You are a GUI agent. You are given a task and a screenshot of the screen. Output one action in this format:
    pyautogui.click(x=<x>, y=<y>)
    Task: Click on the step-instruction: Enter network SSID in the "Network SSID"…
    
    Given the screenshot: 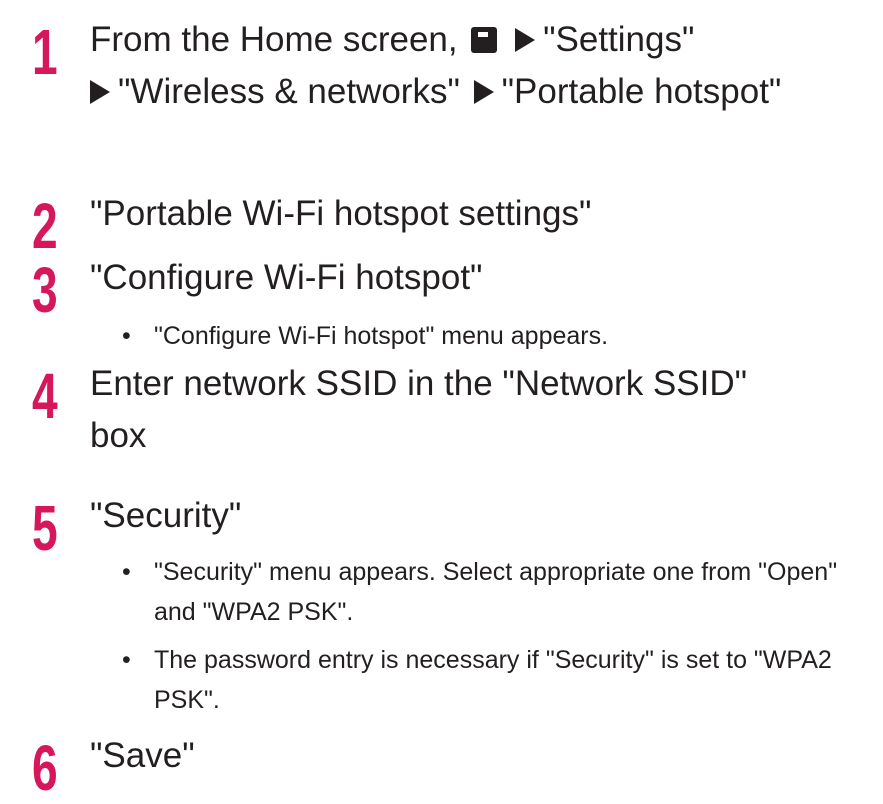 What is the action you would take?
    pyautogui.click(x=419, y=409)
    